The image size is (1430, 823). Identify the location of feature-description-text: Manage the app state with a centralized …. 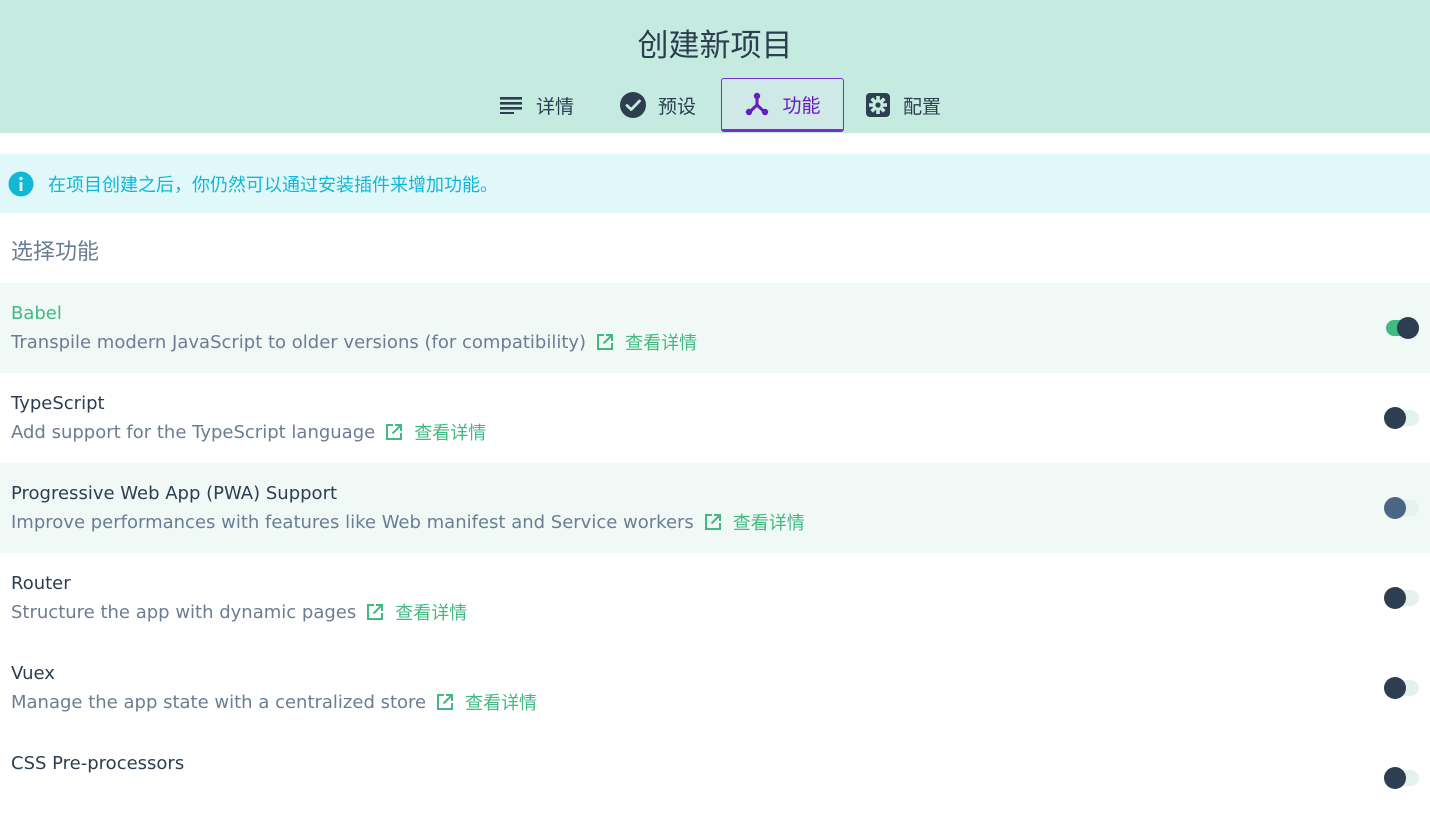
(219, 702).